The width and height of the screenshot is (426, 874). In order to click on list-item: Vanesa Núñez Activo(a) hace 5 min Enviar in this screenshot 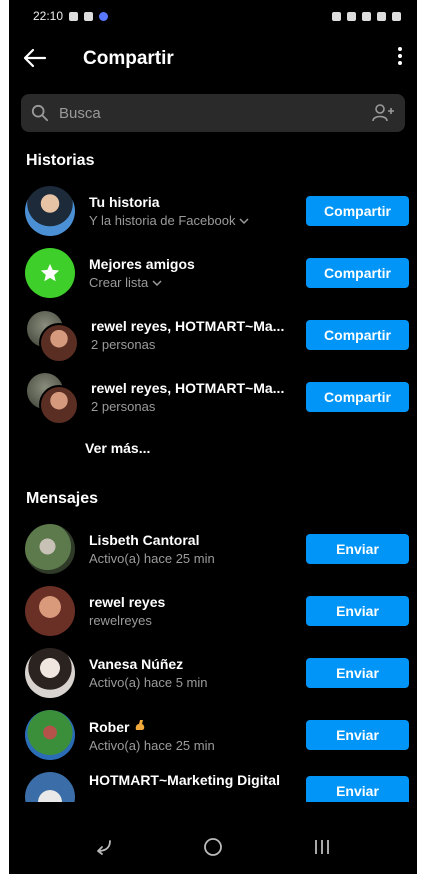, I will do `click(213, 673)`.